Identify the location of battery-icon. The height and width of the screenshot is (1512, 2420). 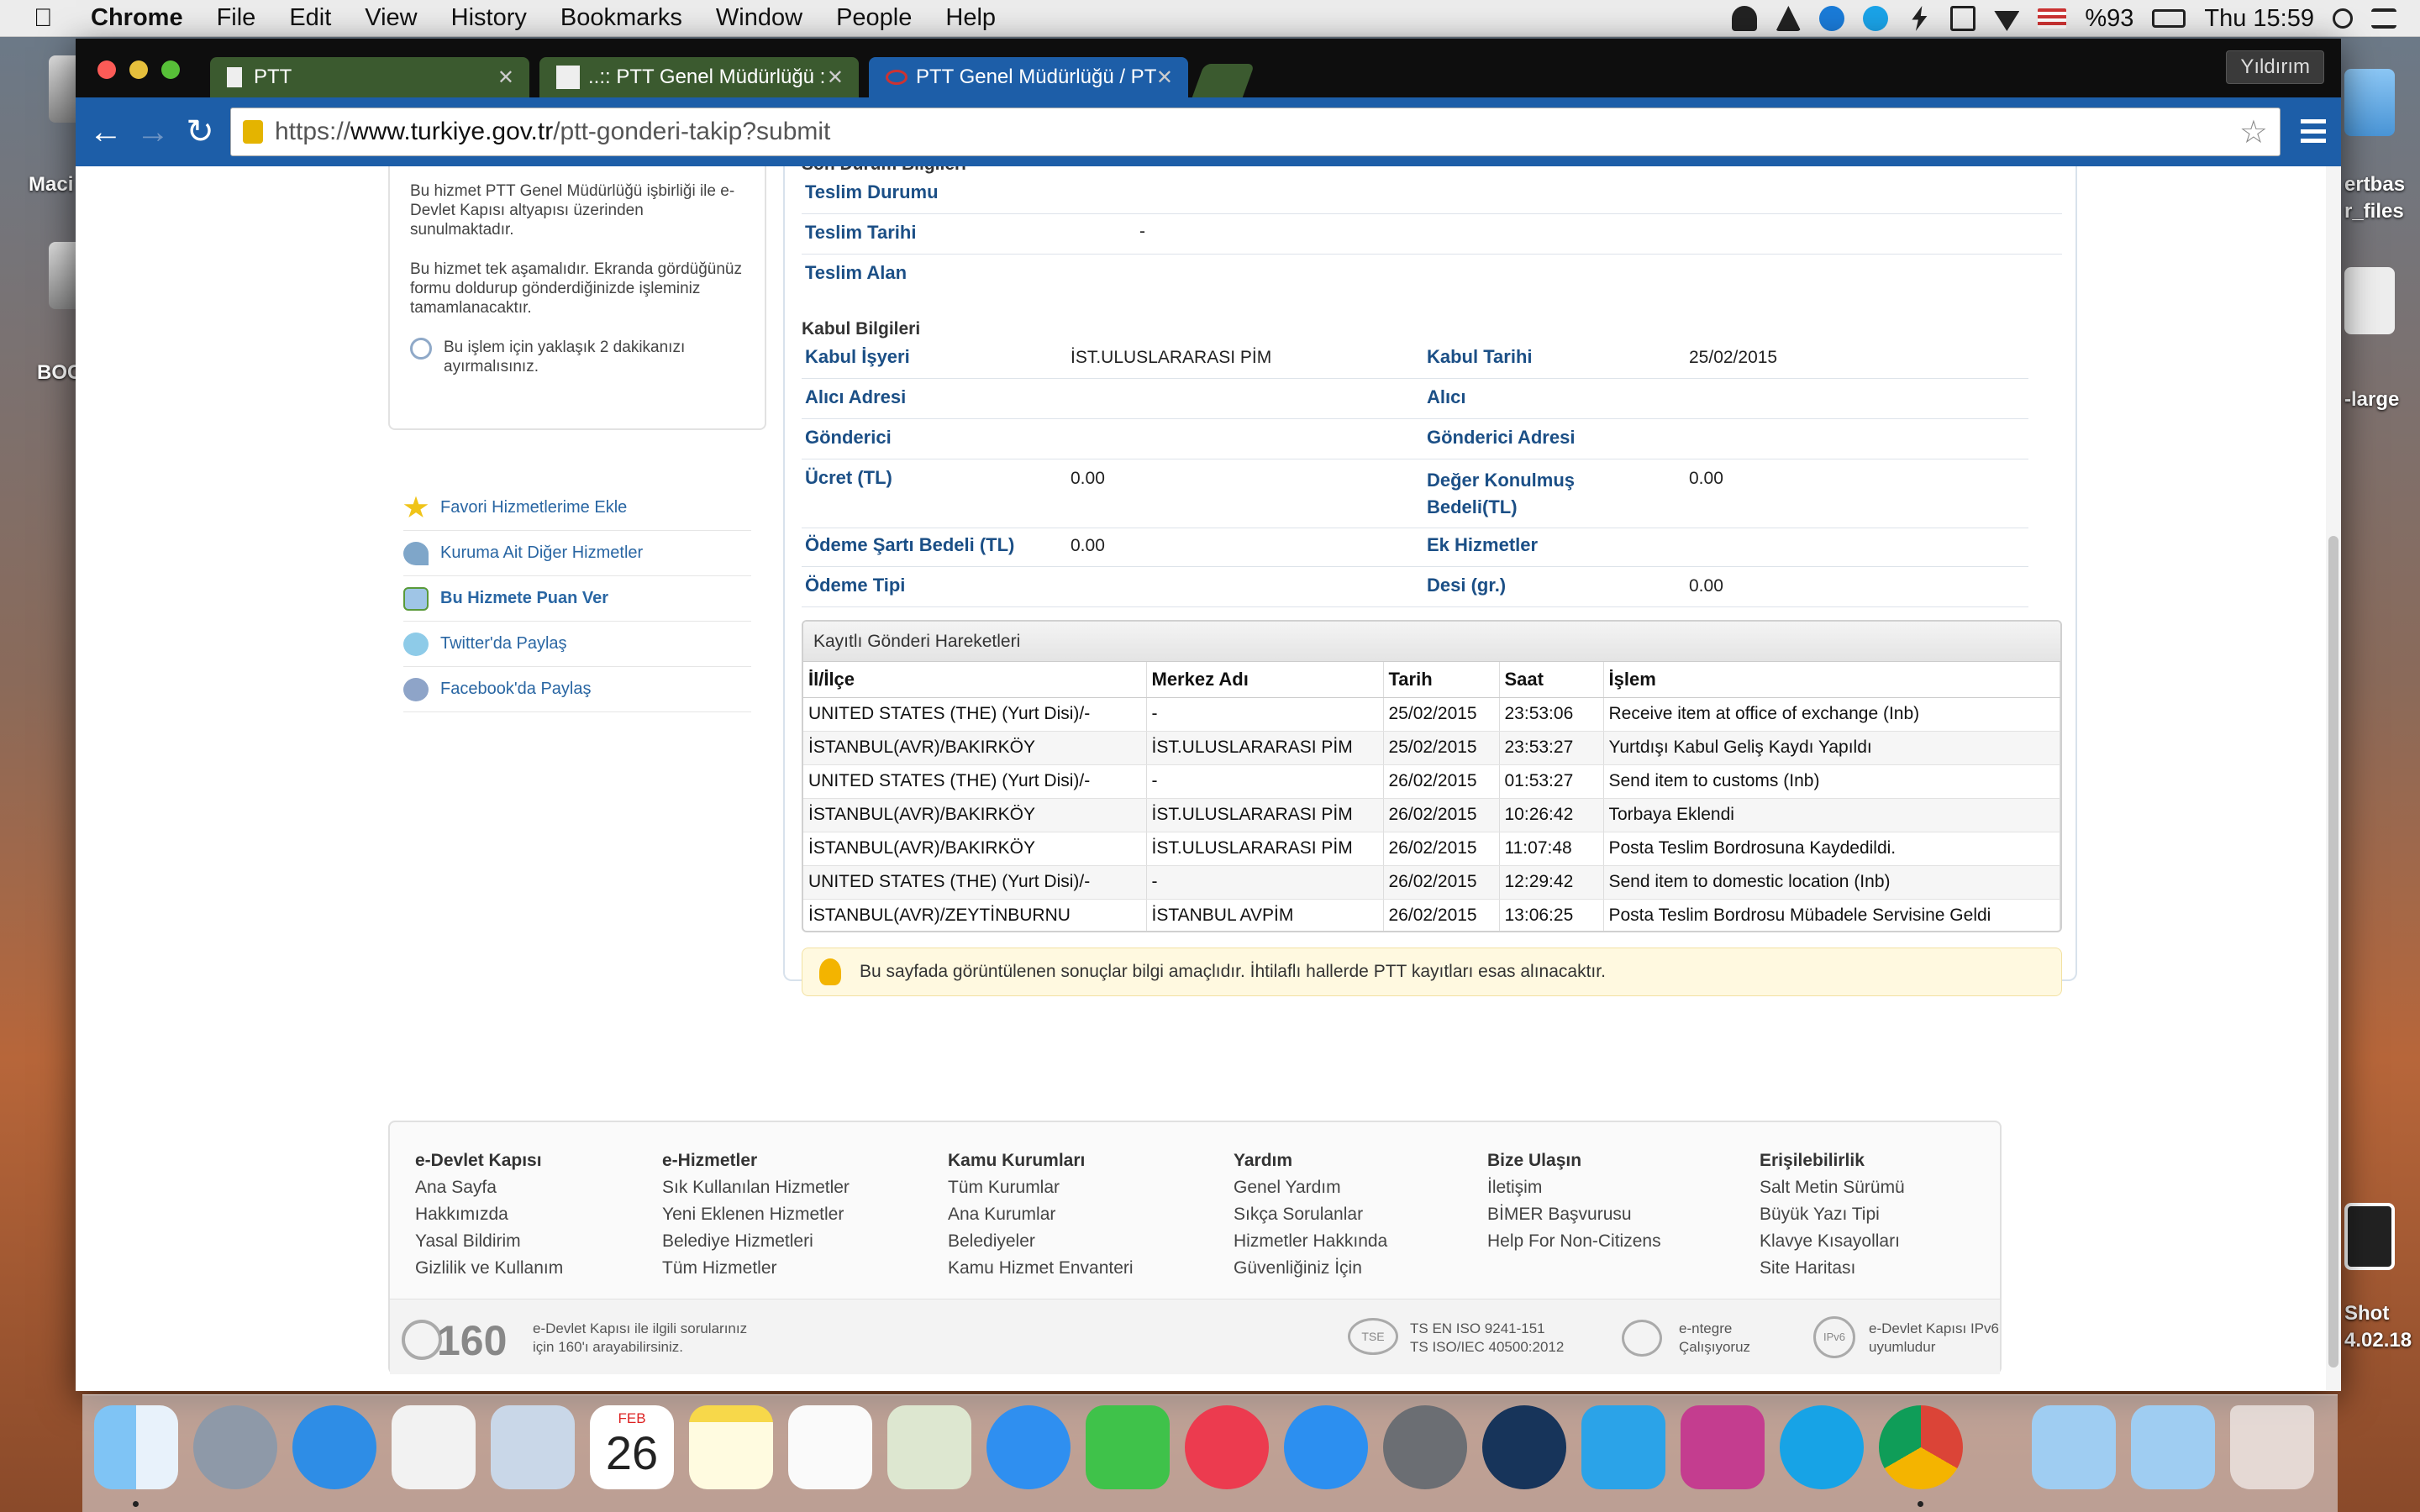
(2169, 18).